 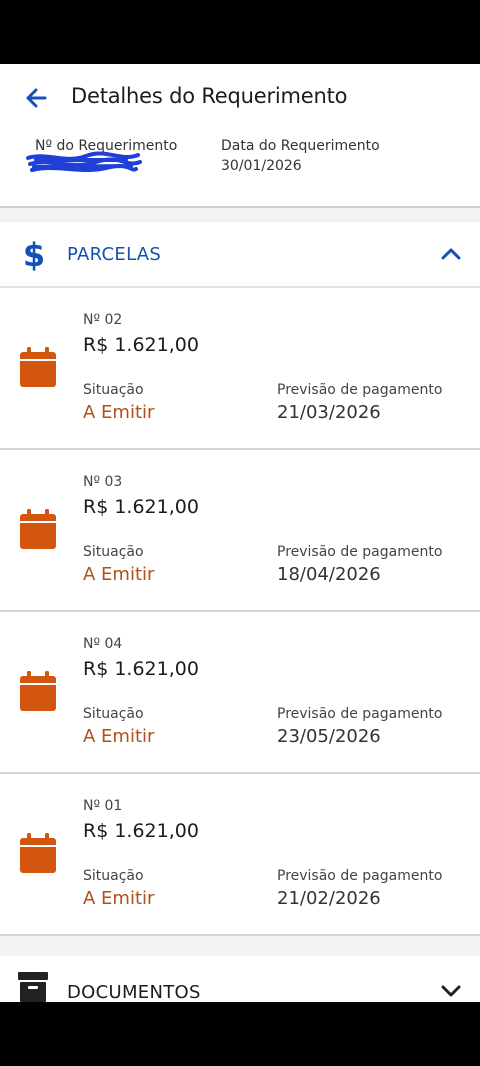 What do you see at coordinates (329, 898) in the screenshot?
I see `payment-forecast-date: 21/02/2026` at bounding box center [329, 898].